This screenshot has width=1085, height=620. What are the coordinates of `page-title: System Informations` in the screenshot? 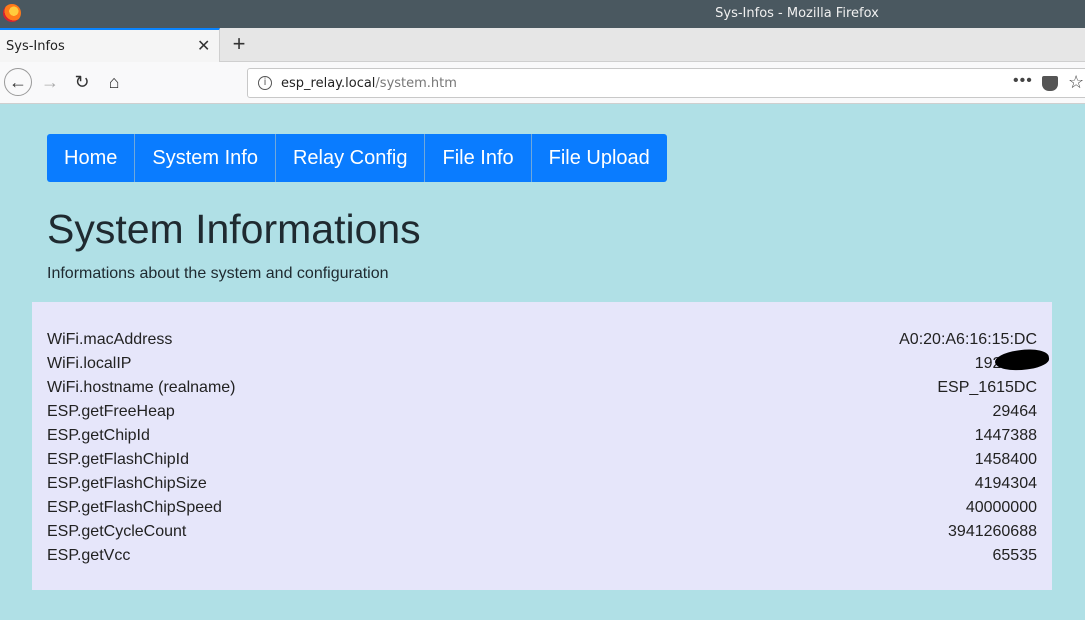 It's located at (234, 229).